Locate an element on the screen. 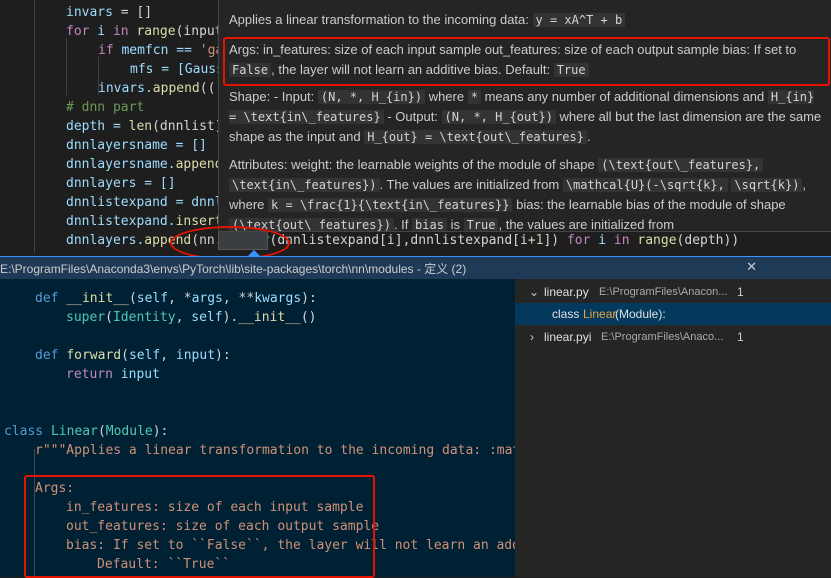 The width and height of the screenshot is (831, 578). code-token: Linear is located at coordinates (74, 431).